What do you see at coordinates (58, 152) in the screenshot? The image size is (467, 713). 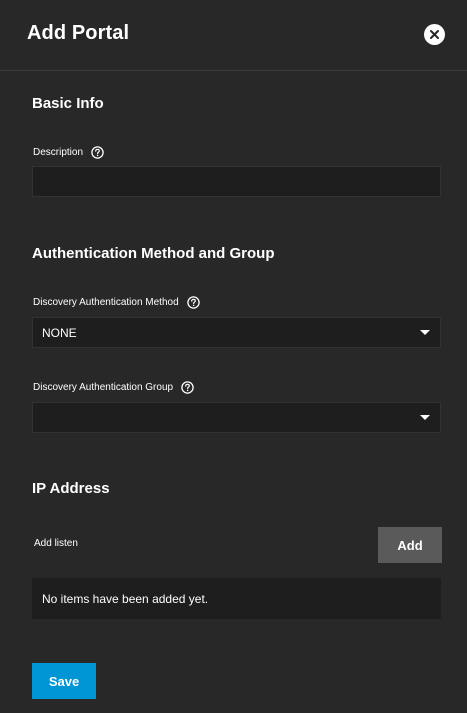 I see `description-label: Description` at bounding box center [58, 152].